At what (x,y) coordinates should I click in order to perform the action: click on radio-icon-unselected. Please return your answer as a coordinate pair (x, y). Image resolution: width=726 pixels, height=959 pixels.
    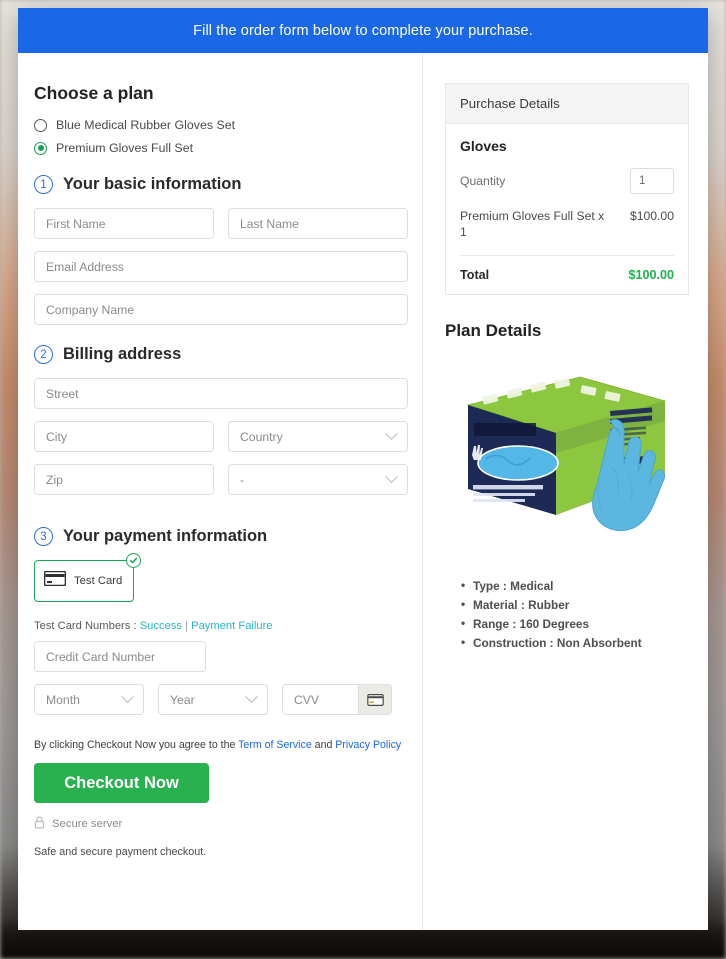
    Looking at the image, I should click on (40, 125).